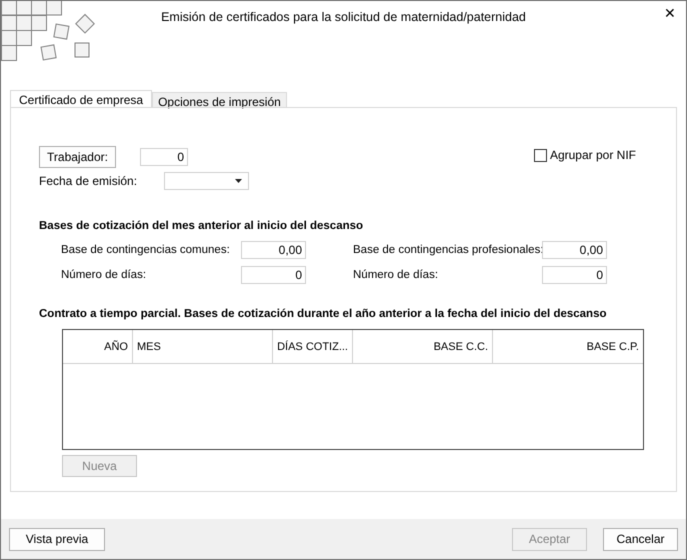 The width and height of the screenshot is (687, 560). Describe the element at coordinates (238, 181) in the screenshot. I see `caret-icon` at that location.